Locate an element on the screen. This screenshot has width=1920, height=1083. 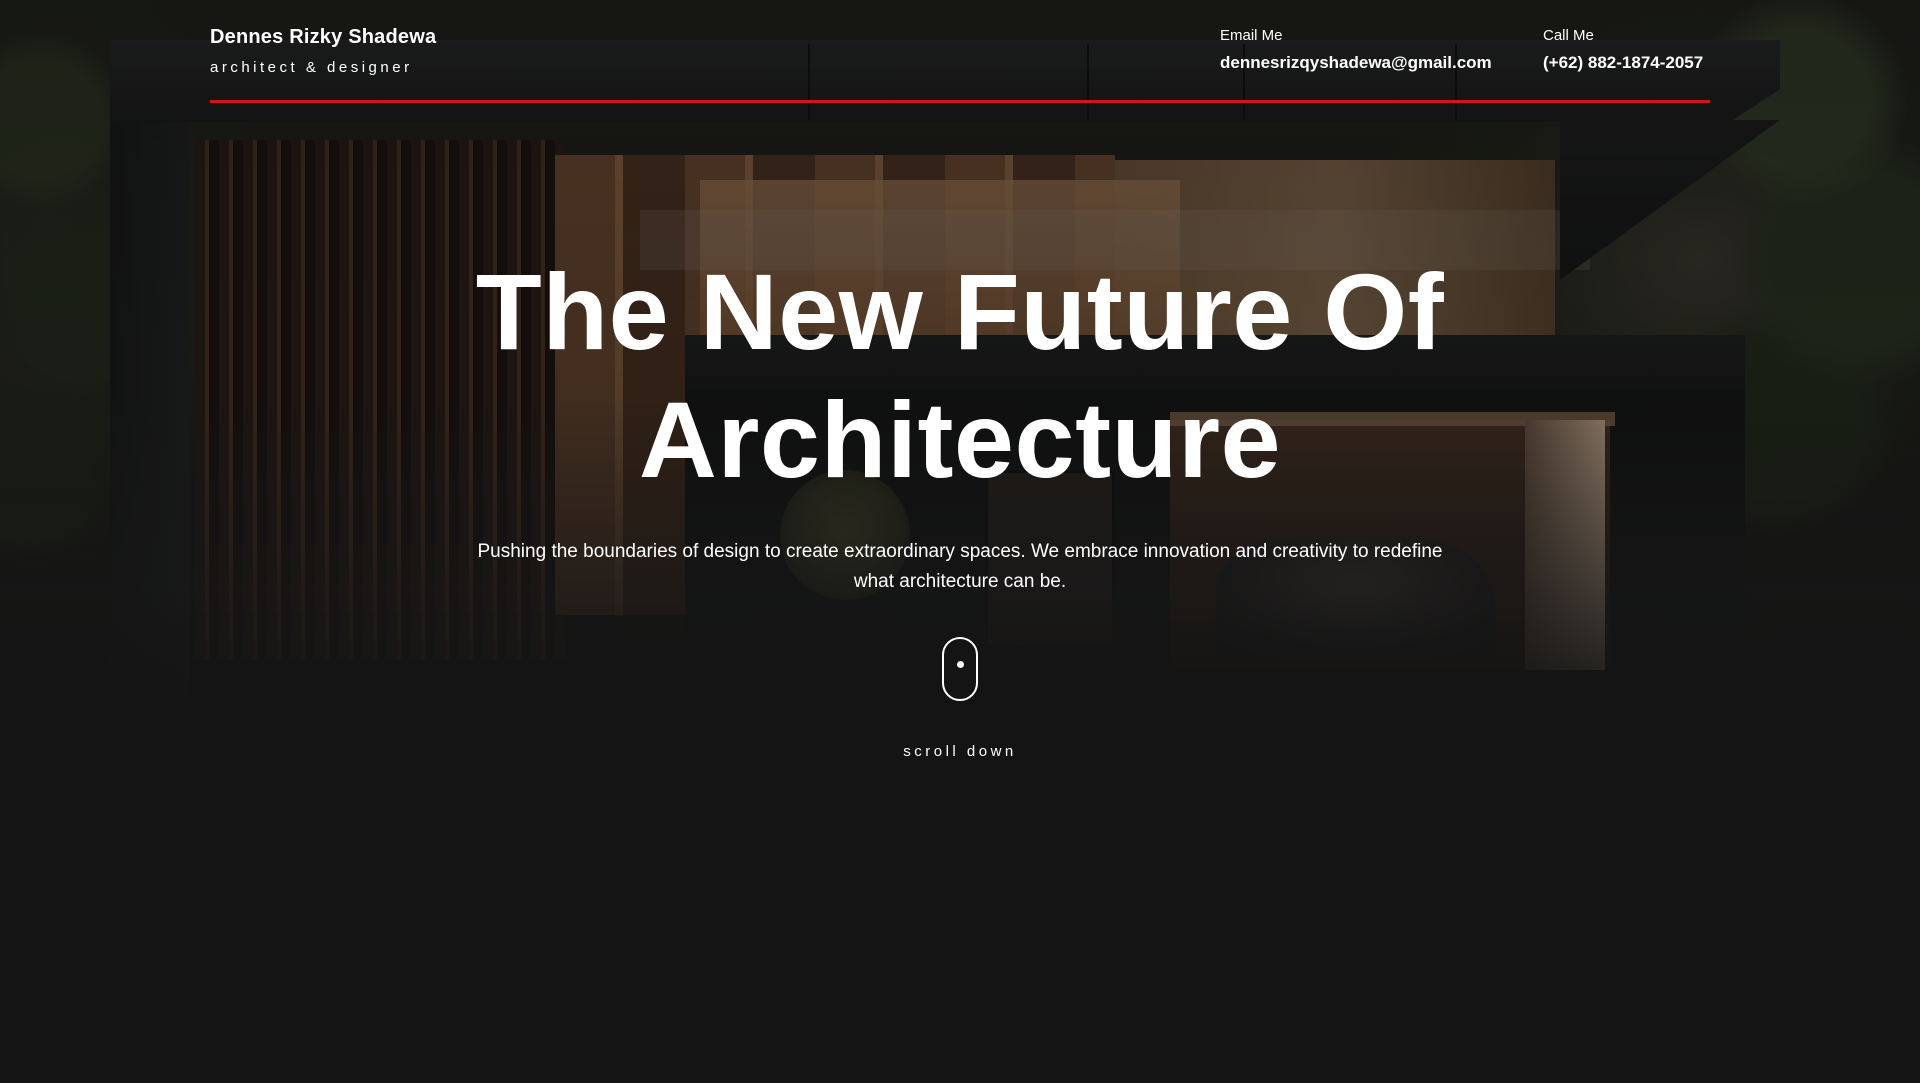
brand-tagline: architect & designer is located at coordinates (311, 67).